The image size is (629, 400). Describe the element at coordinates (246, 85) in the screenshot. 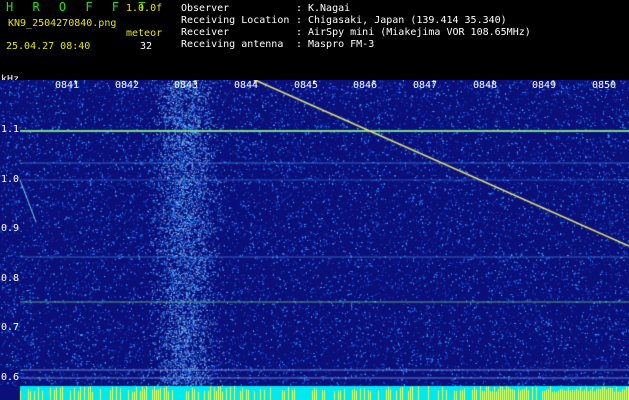

I see `time-tick-label: 0844` at that location.